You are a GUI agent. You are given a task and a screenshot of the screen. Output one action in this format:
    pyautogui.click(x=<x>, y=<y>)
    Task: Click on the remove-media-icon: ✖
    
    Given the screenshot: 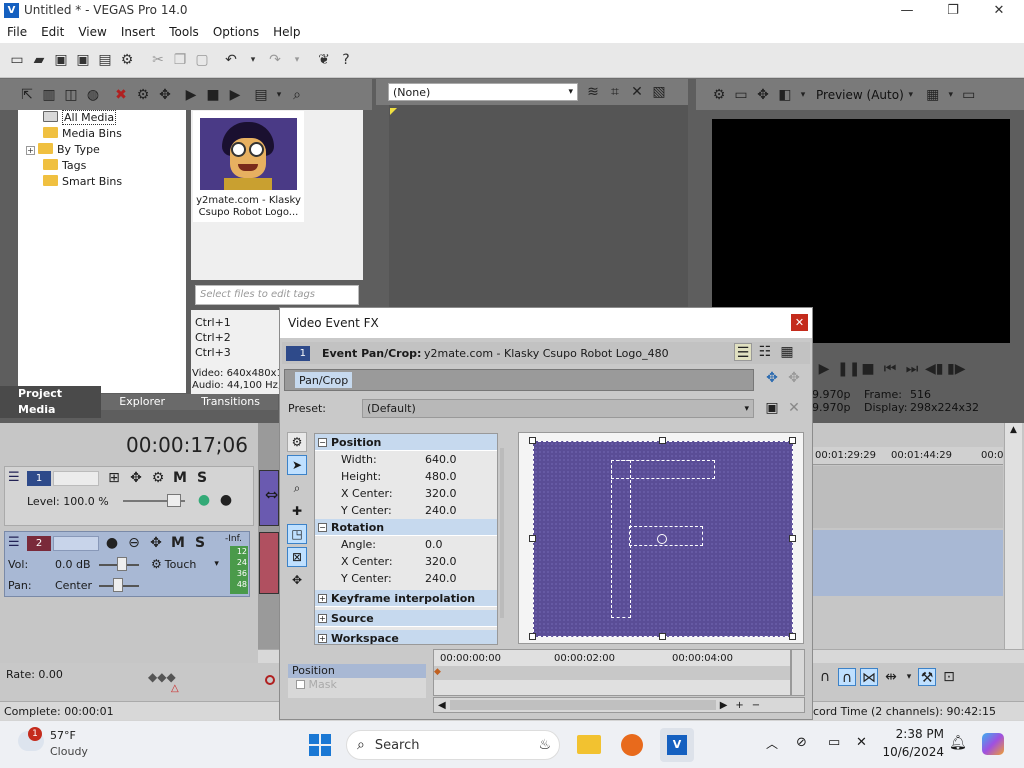 What is the action you would take?
    pyautogui.click(x=121, y=95)
    